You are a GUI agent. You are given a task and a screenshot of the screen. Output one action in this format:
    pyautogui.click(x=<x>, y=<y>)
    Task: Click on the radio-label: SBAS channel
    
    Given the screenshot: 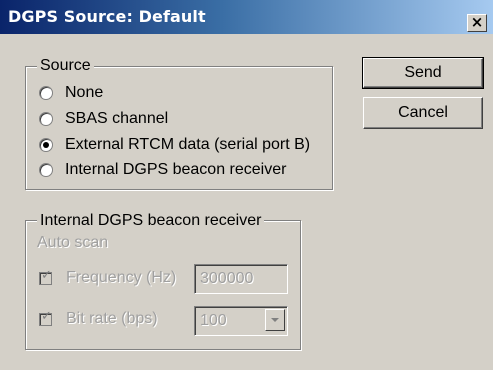 What is the action you would take?
    pyautogui.click(x=117, y=118)
    